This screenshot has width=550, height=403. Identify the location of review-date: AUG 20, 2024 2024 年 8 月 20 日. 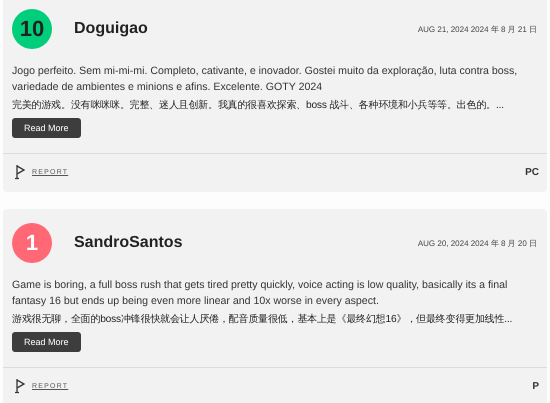
(477, 243).